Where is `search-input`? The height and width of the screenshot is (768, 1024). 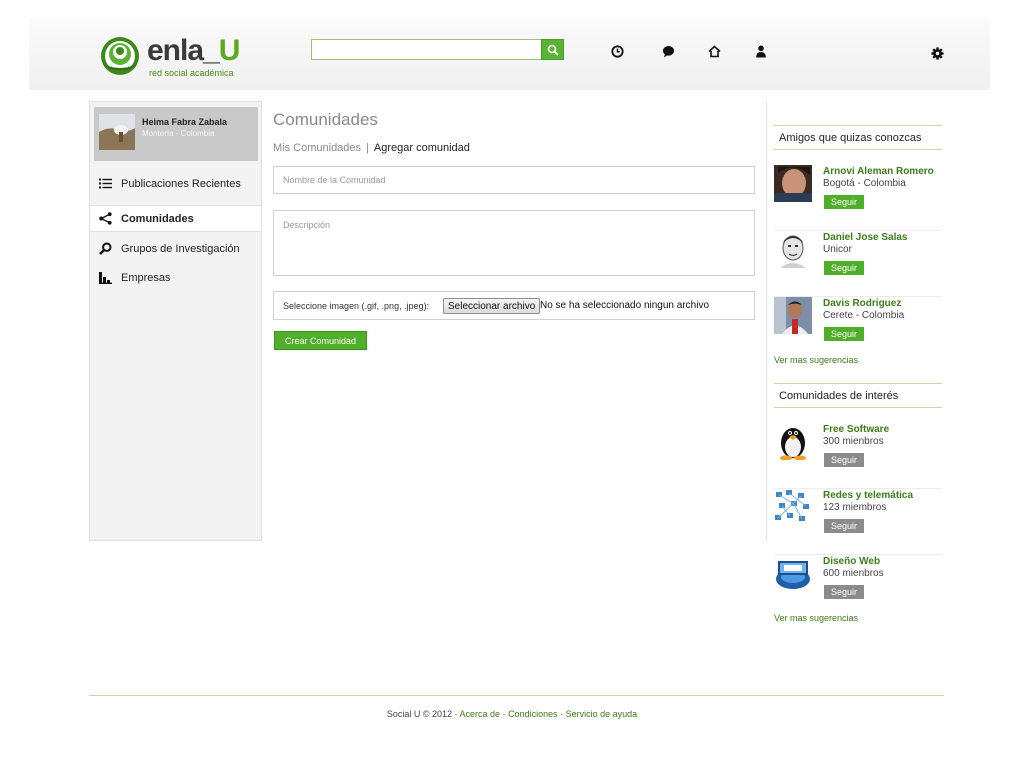 search-input is located at coordinates (427, 49).